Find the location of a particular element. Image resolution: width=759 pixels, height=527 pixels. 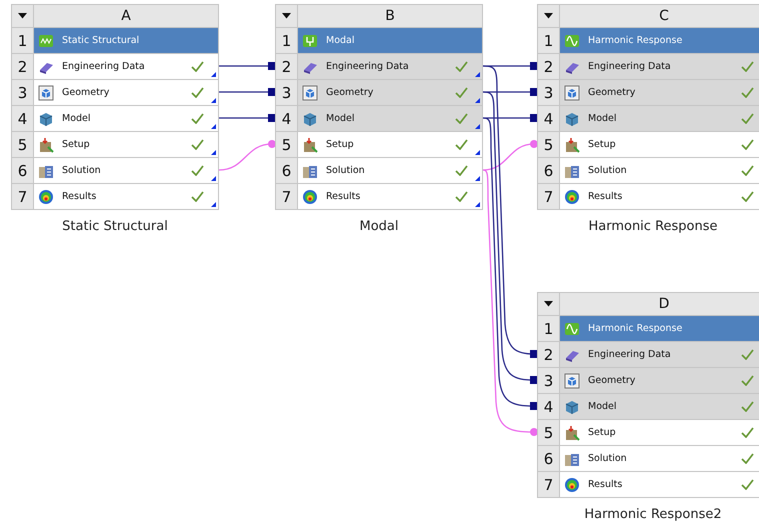

column-header: A is located at coordinates (126, 16).